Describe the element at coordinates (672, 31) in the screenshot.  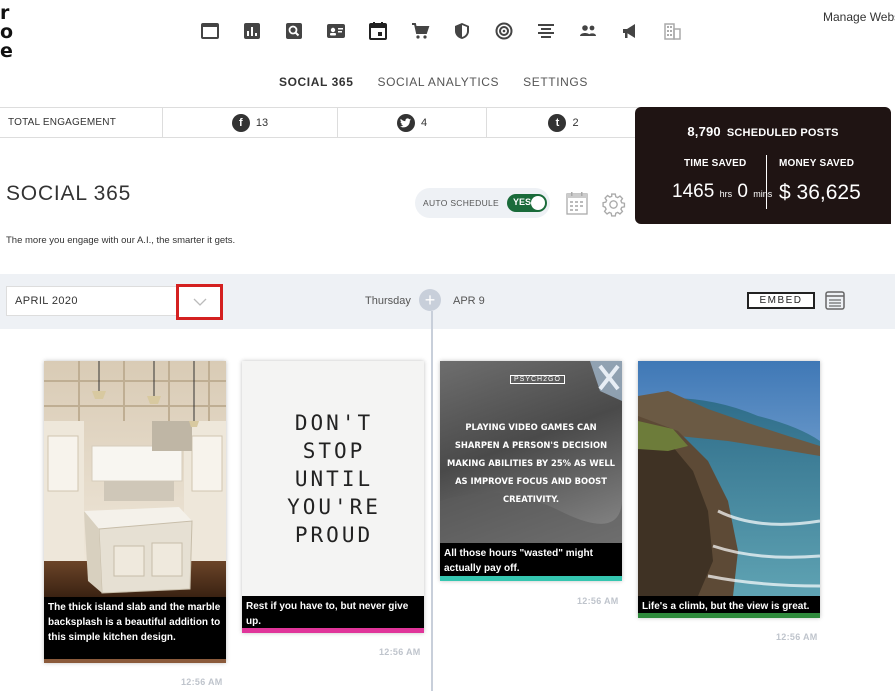
I see `building-icon` at that location.